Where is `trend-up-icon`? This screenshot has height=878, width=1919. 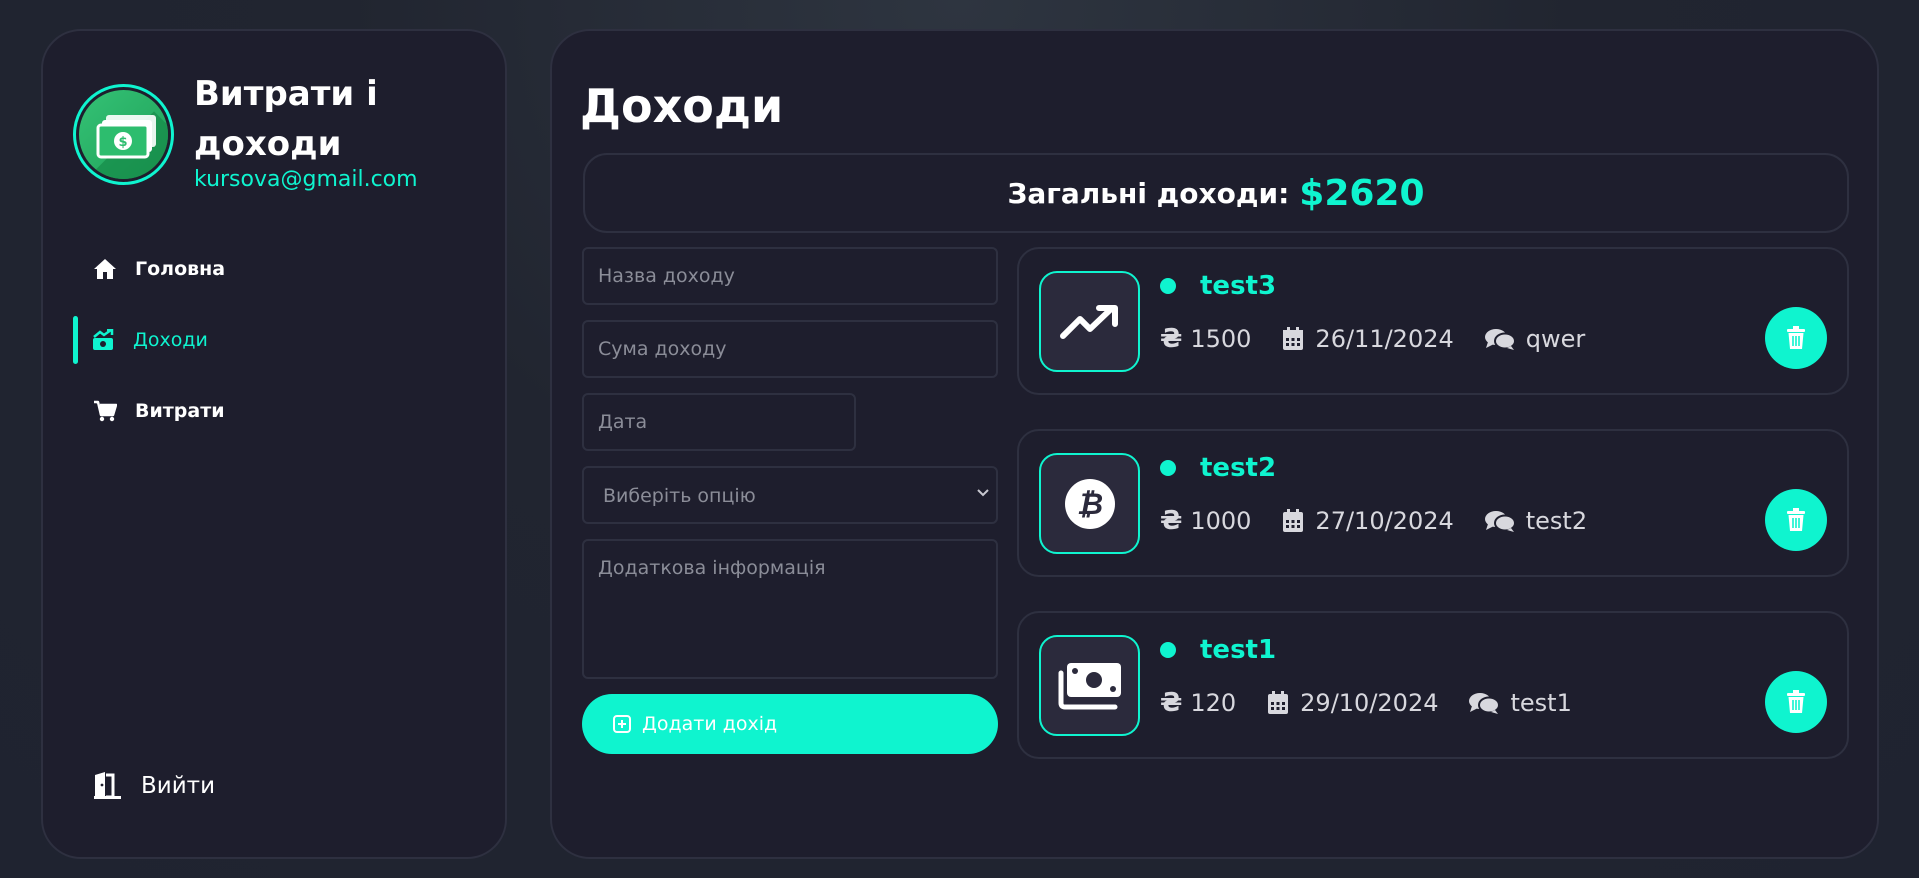 trend-up-icon is located at coordinates (1089, 321).